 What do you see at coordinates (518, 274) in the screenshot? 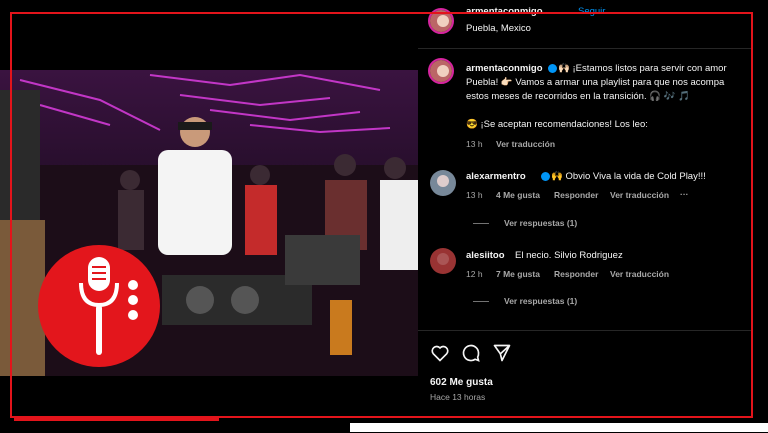
I see `comment-likes: 7 Me gusta` at bounding box center [518, 274].